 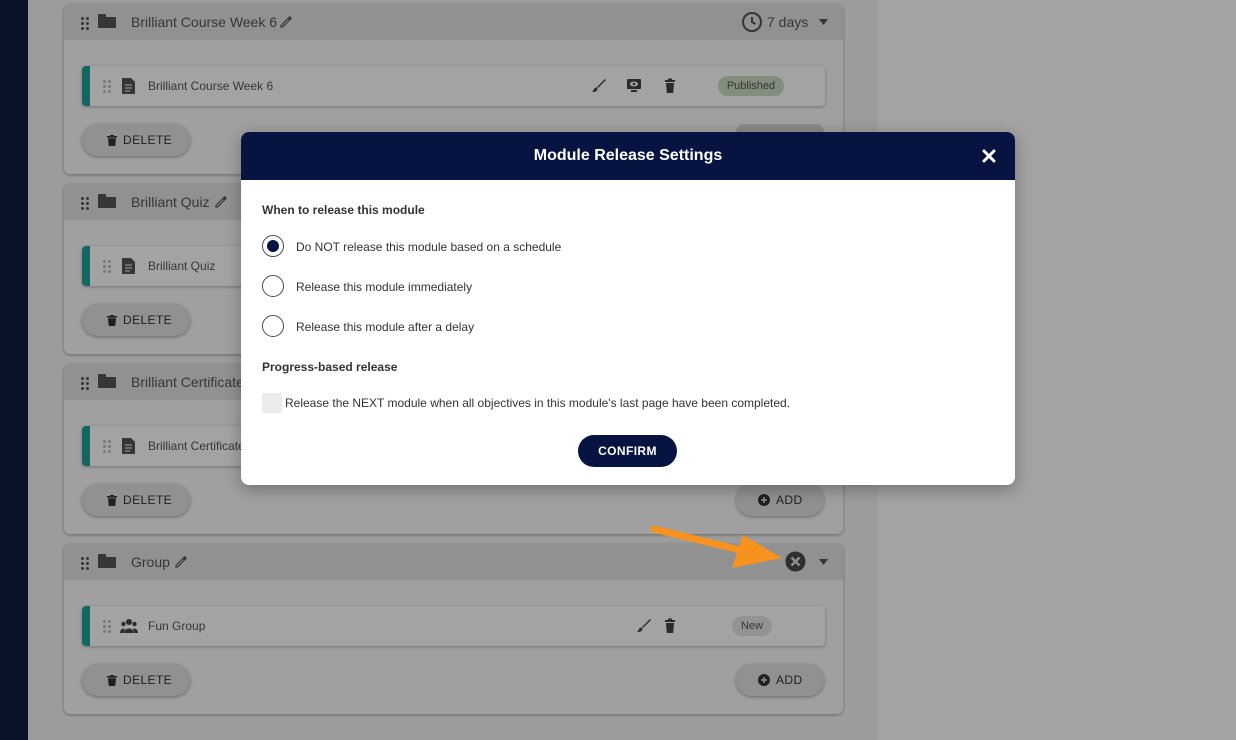 I want to click on radio-no-schedule, so click(x=273, y=246).